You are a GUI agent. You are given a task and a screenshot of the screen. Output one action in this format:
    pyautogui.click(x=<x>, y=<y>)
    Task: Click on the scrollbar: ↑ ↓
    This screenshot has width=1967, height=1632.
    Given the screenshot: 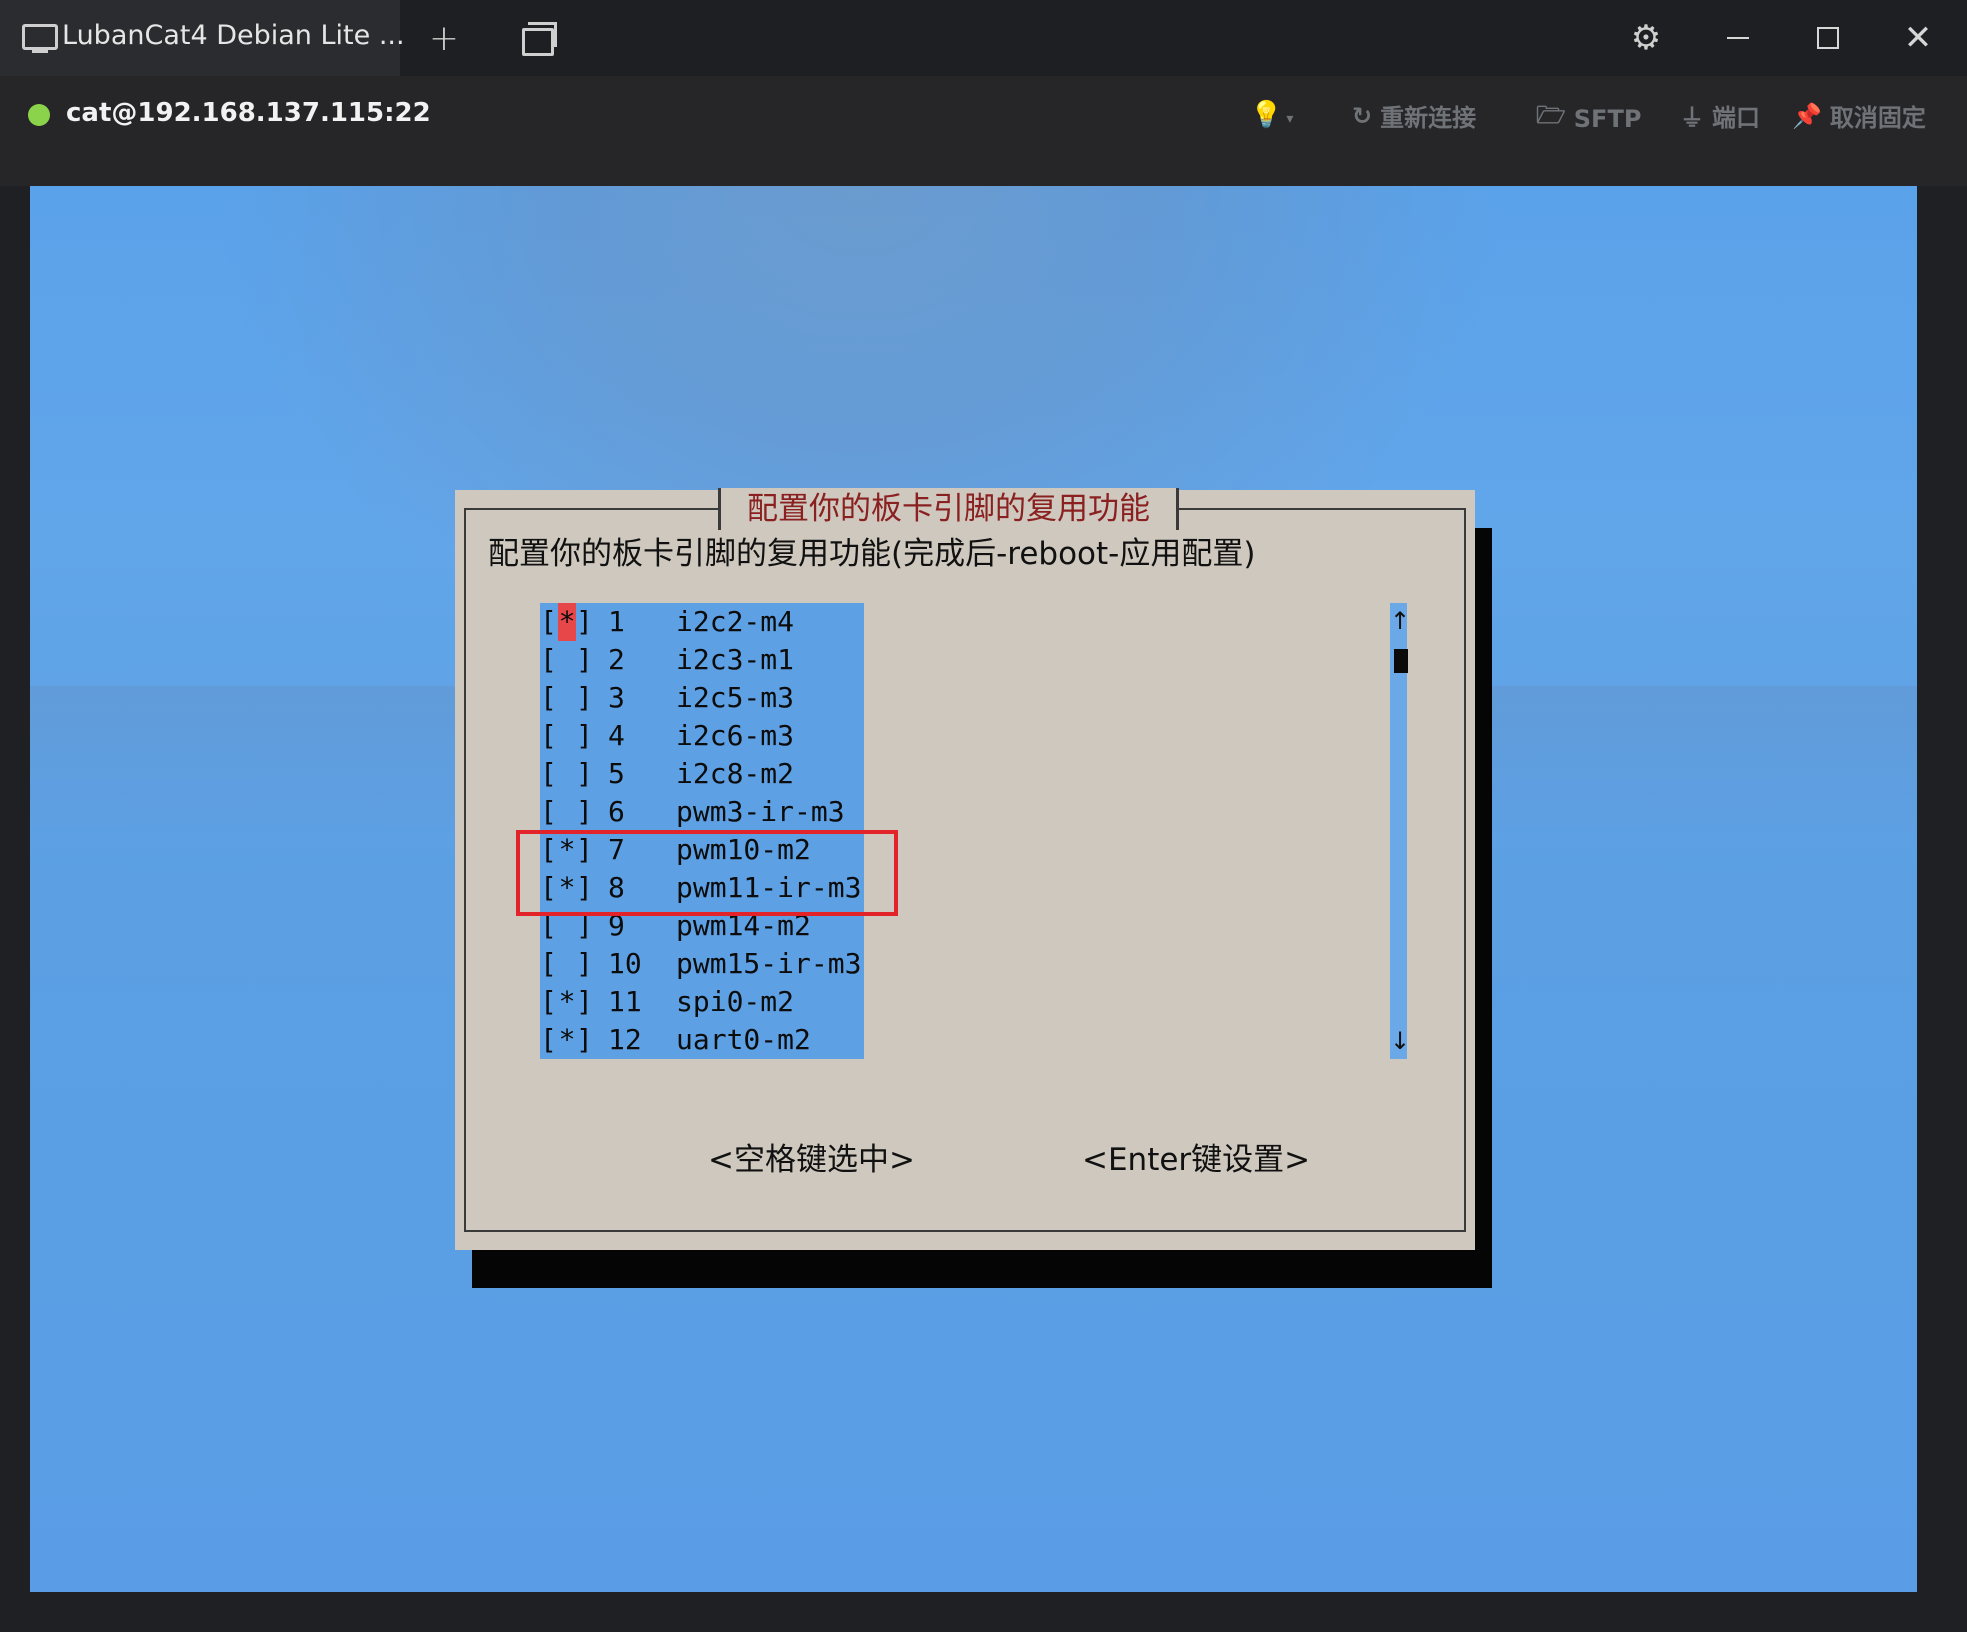 What is the action you would take?
    pyautogui.click(x=1400, y=831)
    